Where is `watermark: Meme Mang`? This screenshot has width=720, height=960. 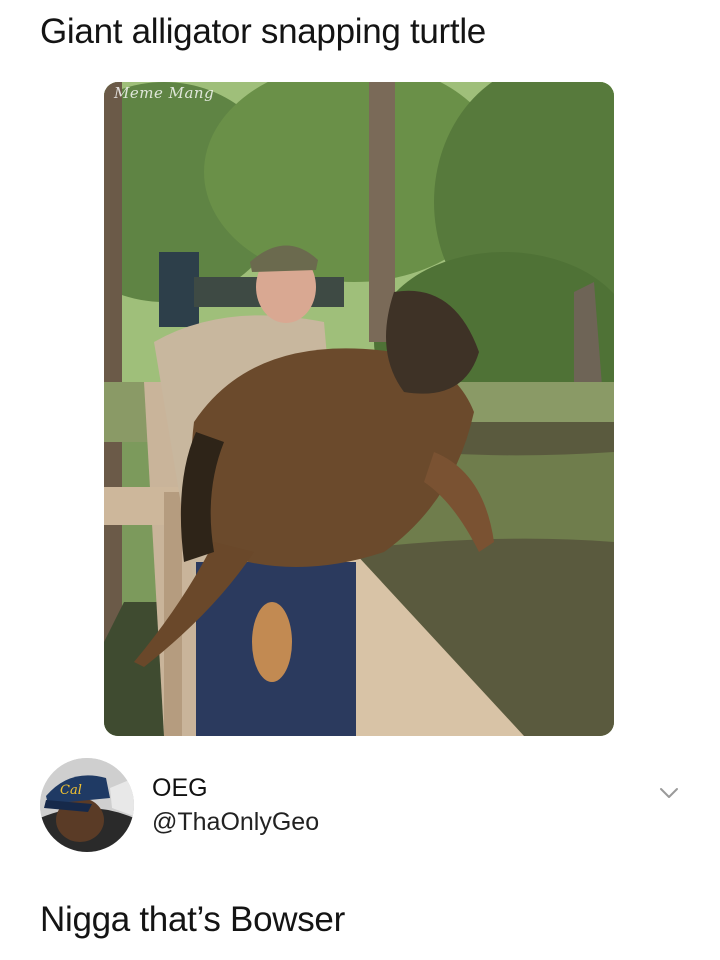
watermark: Meme Mang is located at coordinates (164, 93).